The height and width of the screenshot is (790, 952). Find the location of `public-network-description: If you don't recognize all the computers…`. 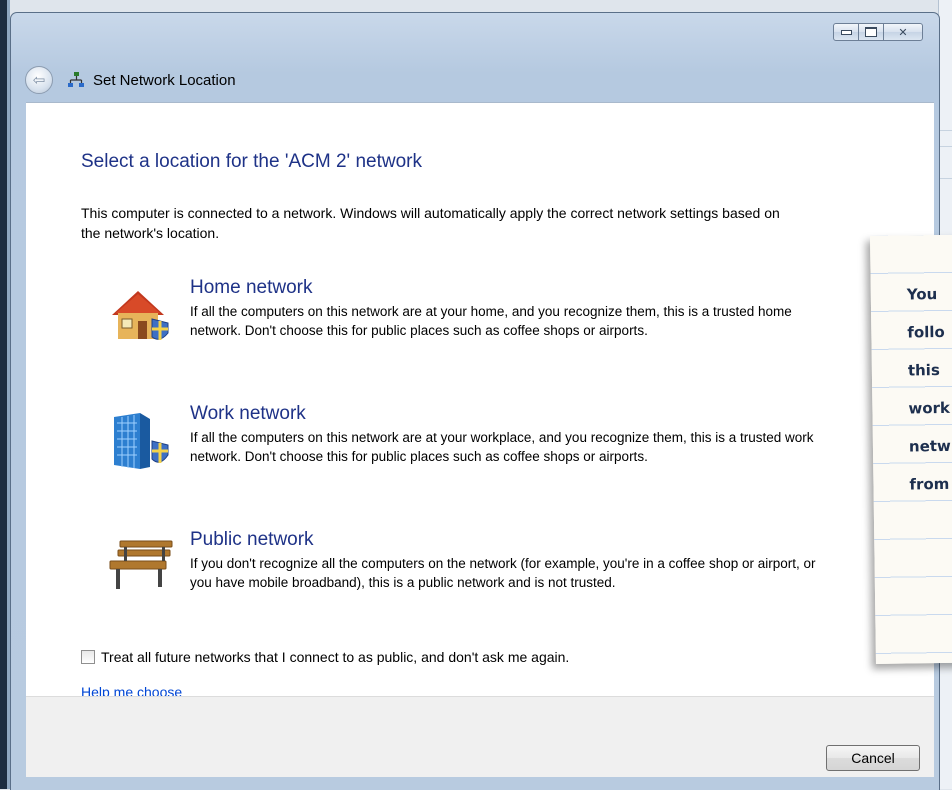

public-network-description: If you don't recognize all the computers… is located at coordinates (503, 573).